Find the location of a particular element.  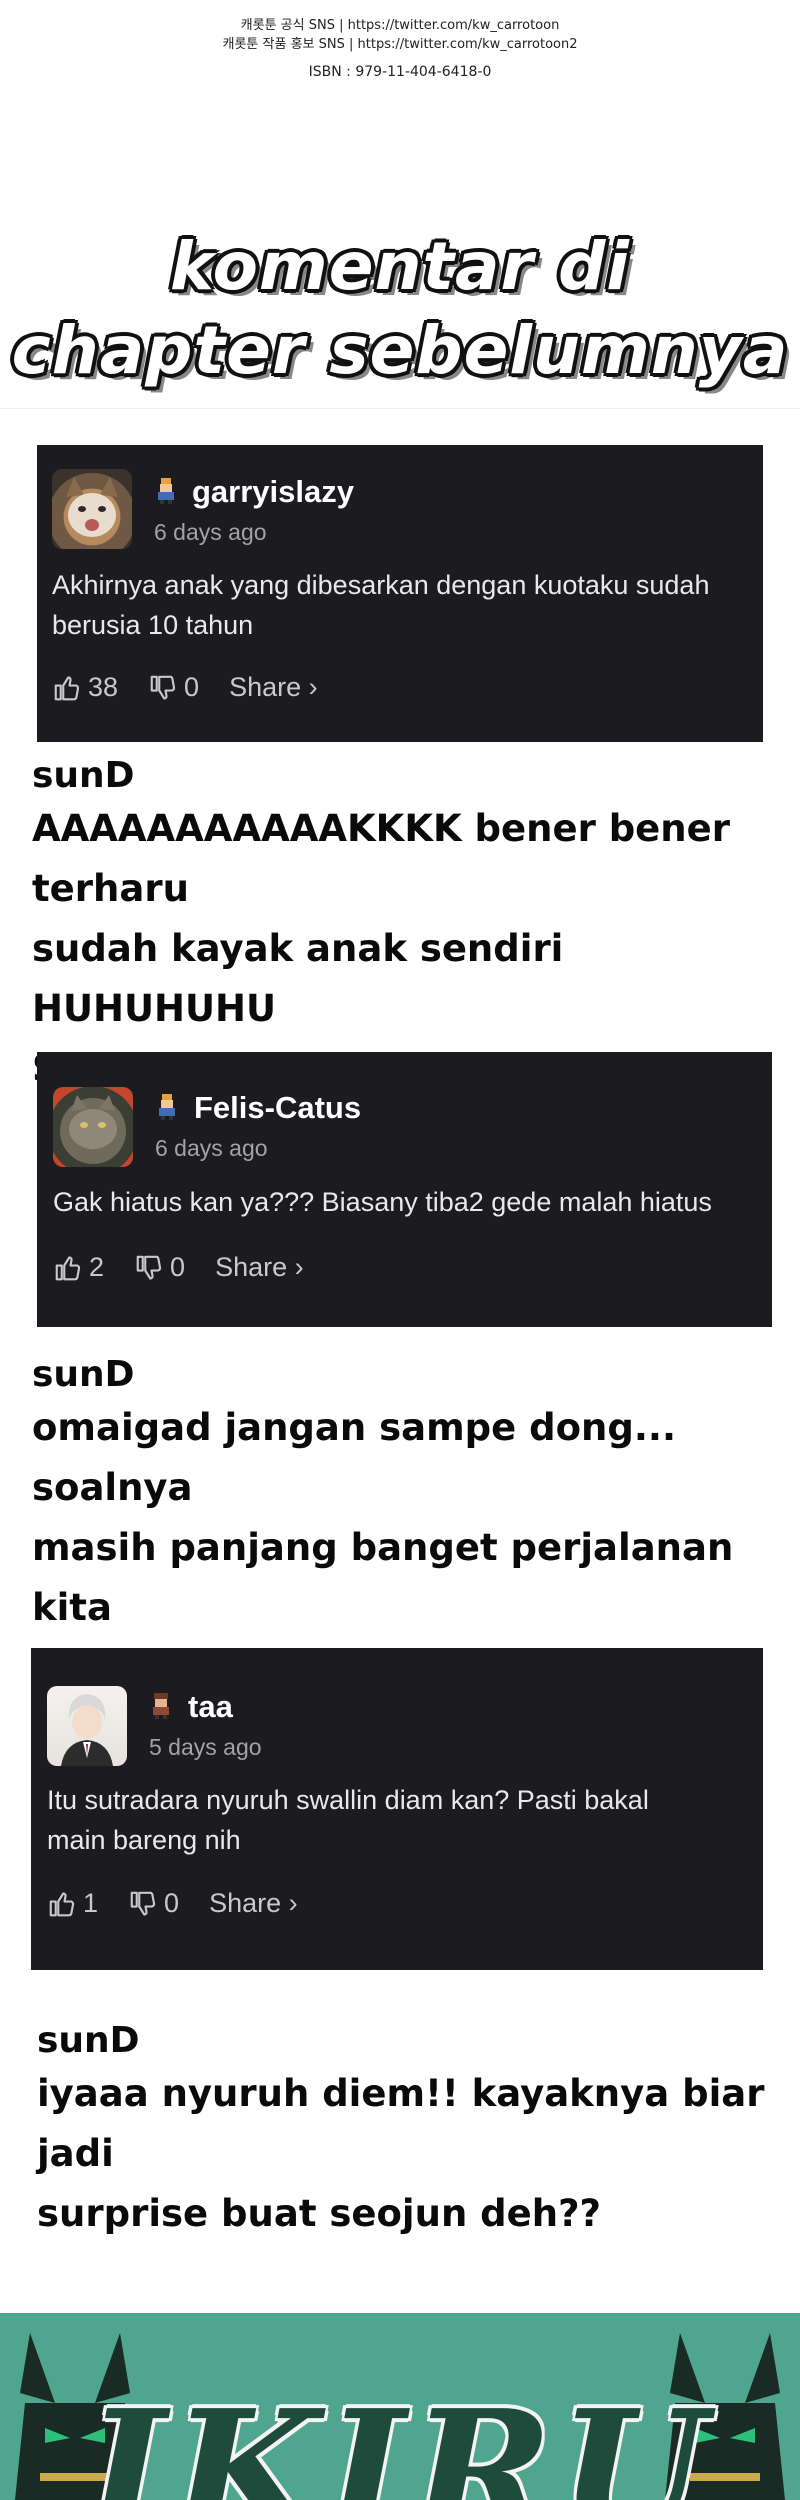

divider is located at coordinates (400, 408).